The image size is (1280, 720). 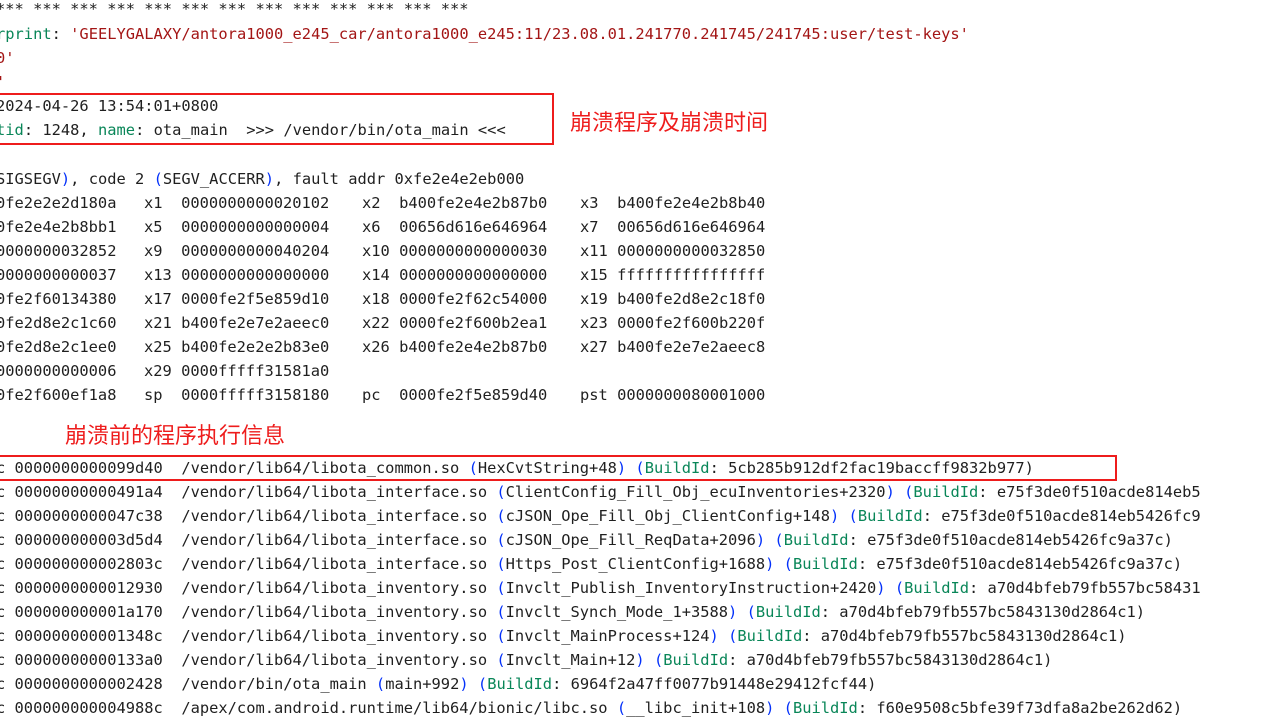 I want to click on register-cell: 0fe2d8e2c1c60, so click(x=58, y=323).